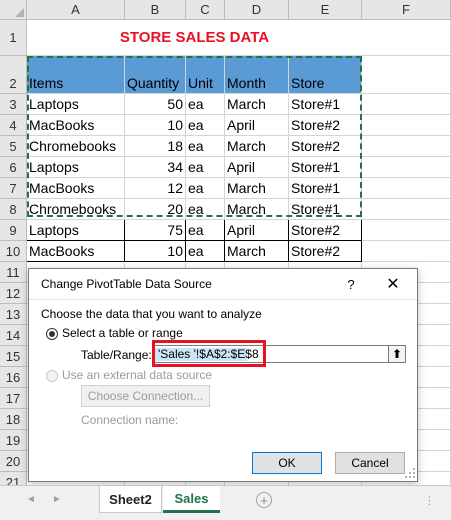 This screenshot has height=520, width=451. What do you see at coordinates (205, 10) in the screenshot?
I see `column-header-c: C` at bounding box center [205, 10].